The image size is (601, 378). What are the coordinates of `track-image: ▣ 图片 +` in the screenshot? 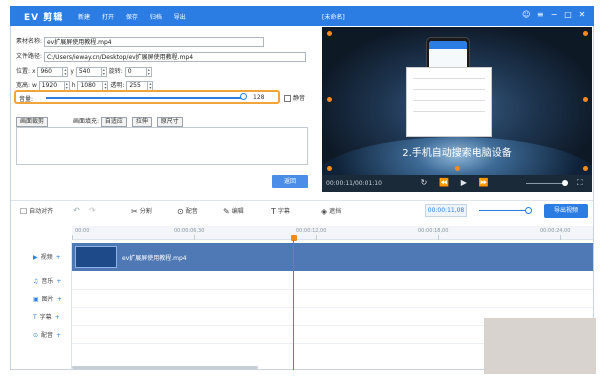 It's located at (47, 298).